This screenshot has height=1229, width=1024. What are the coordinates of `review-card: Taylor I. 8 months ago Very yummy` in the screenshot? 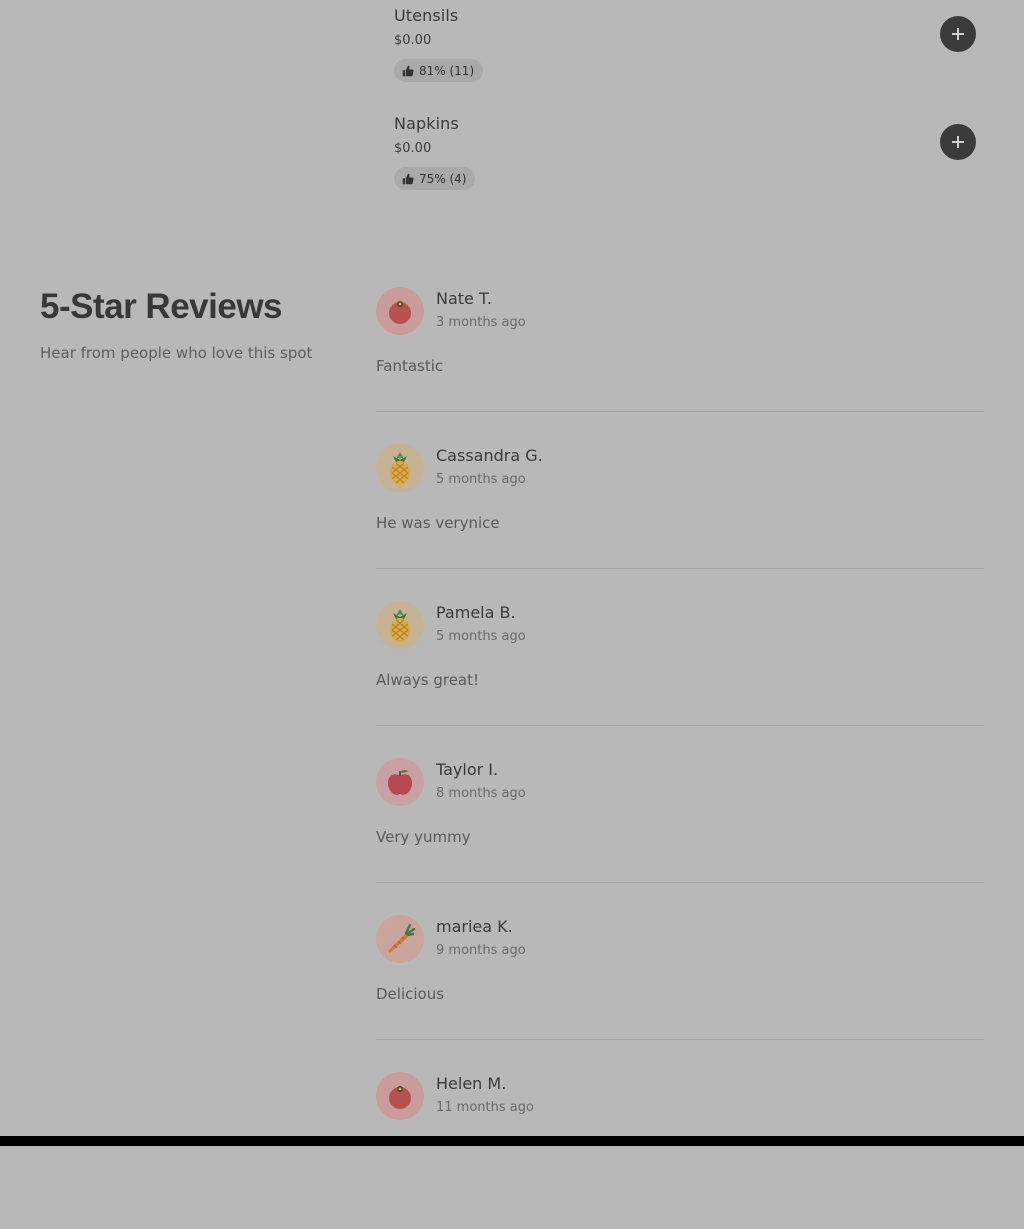 It's located at (680, 836).